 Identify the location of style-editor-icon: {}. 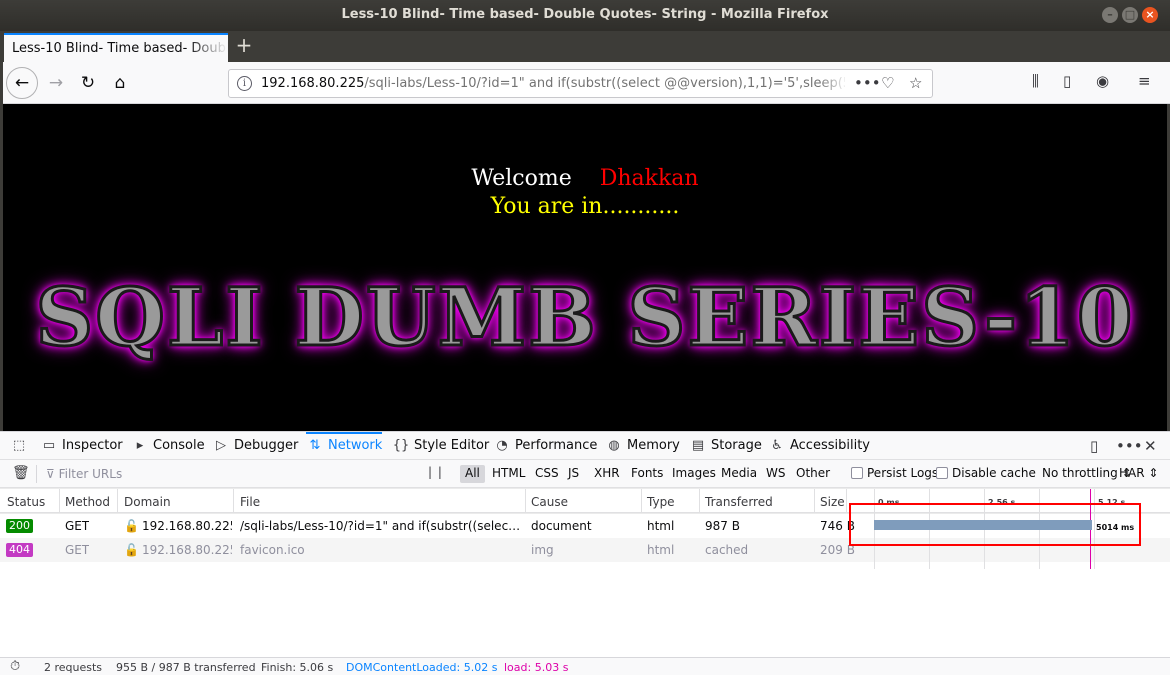
(401, 445).